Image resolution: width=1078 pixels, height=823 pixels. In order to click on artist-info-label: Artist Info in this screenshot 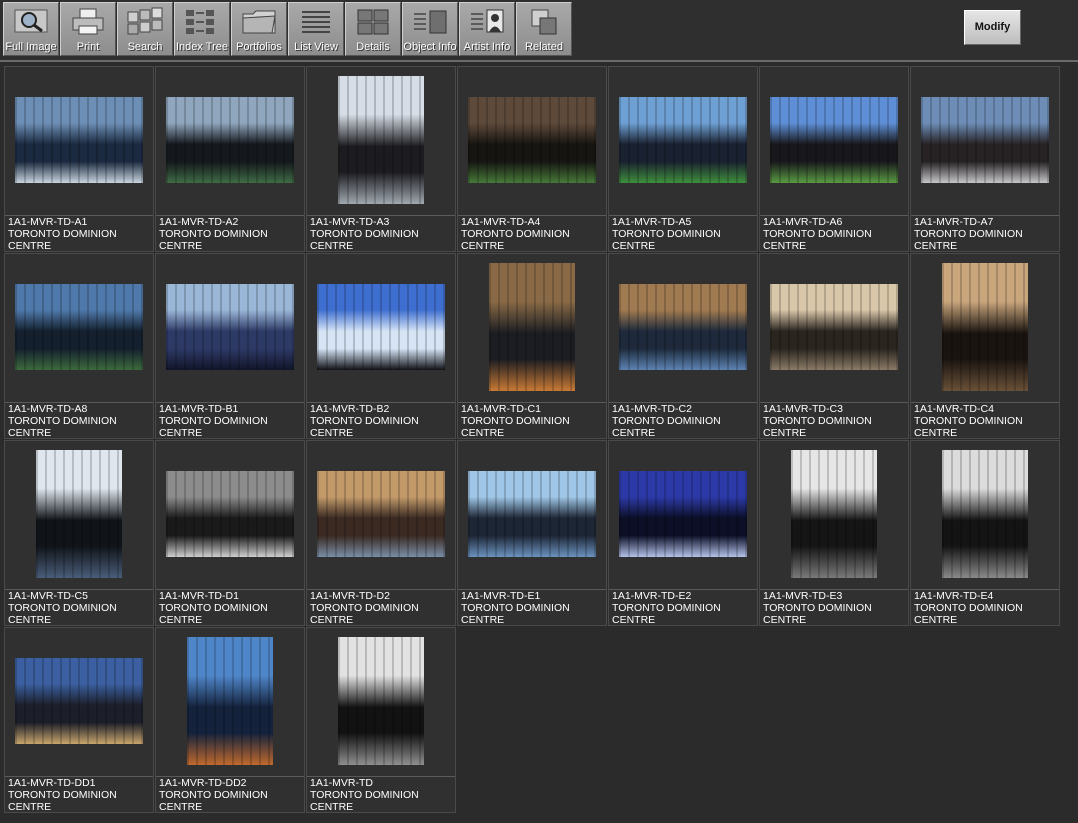, I will do `click(487, 47)`.